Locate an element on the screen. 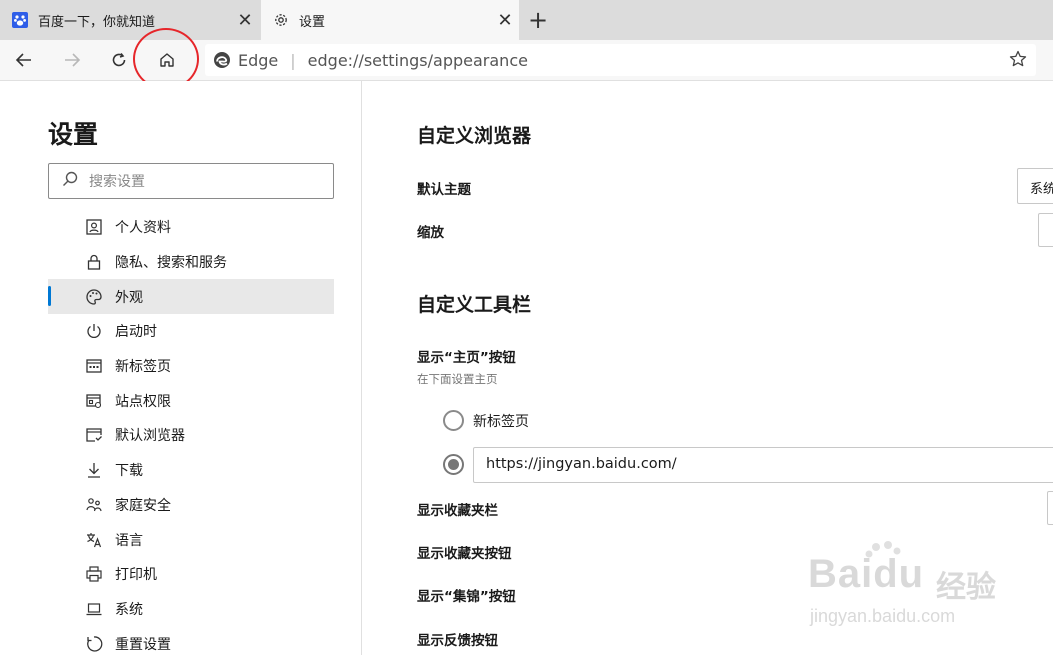  default-theme-label: 默认主题 is located at coordinates (444, 190).